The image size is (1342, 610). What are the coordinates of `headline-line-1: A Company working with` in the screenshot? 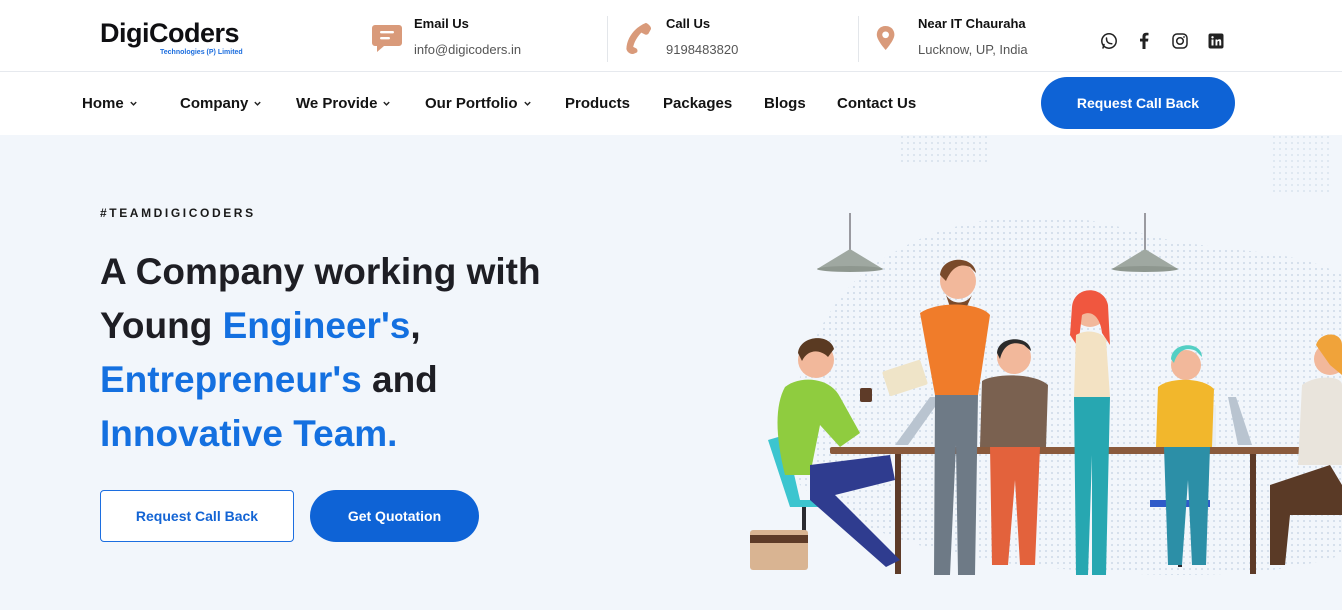 It's located at (320, 271).